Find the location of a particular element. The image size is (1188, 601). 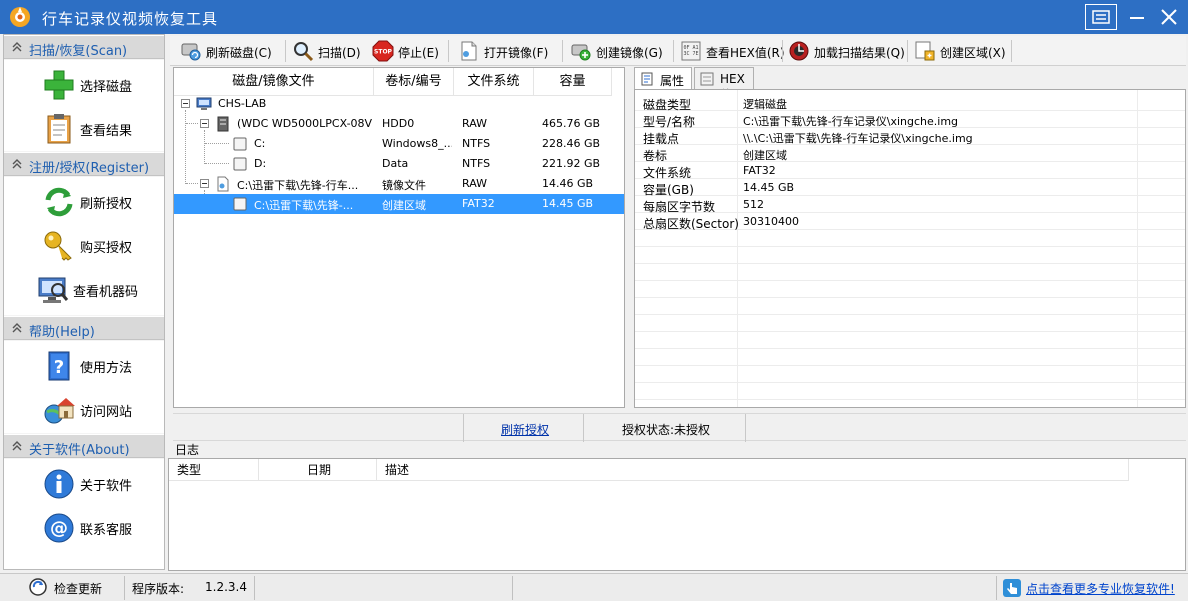

table-row-selected: C:\迅雷下载\先锋-... 创建区域 FAT32 14.45 GB is located at coordinates (399, 204).